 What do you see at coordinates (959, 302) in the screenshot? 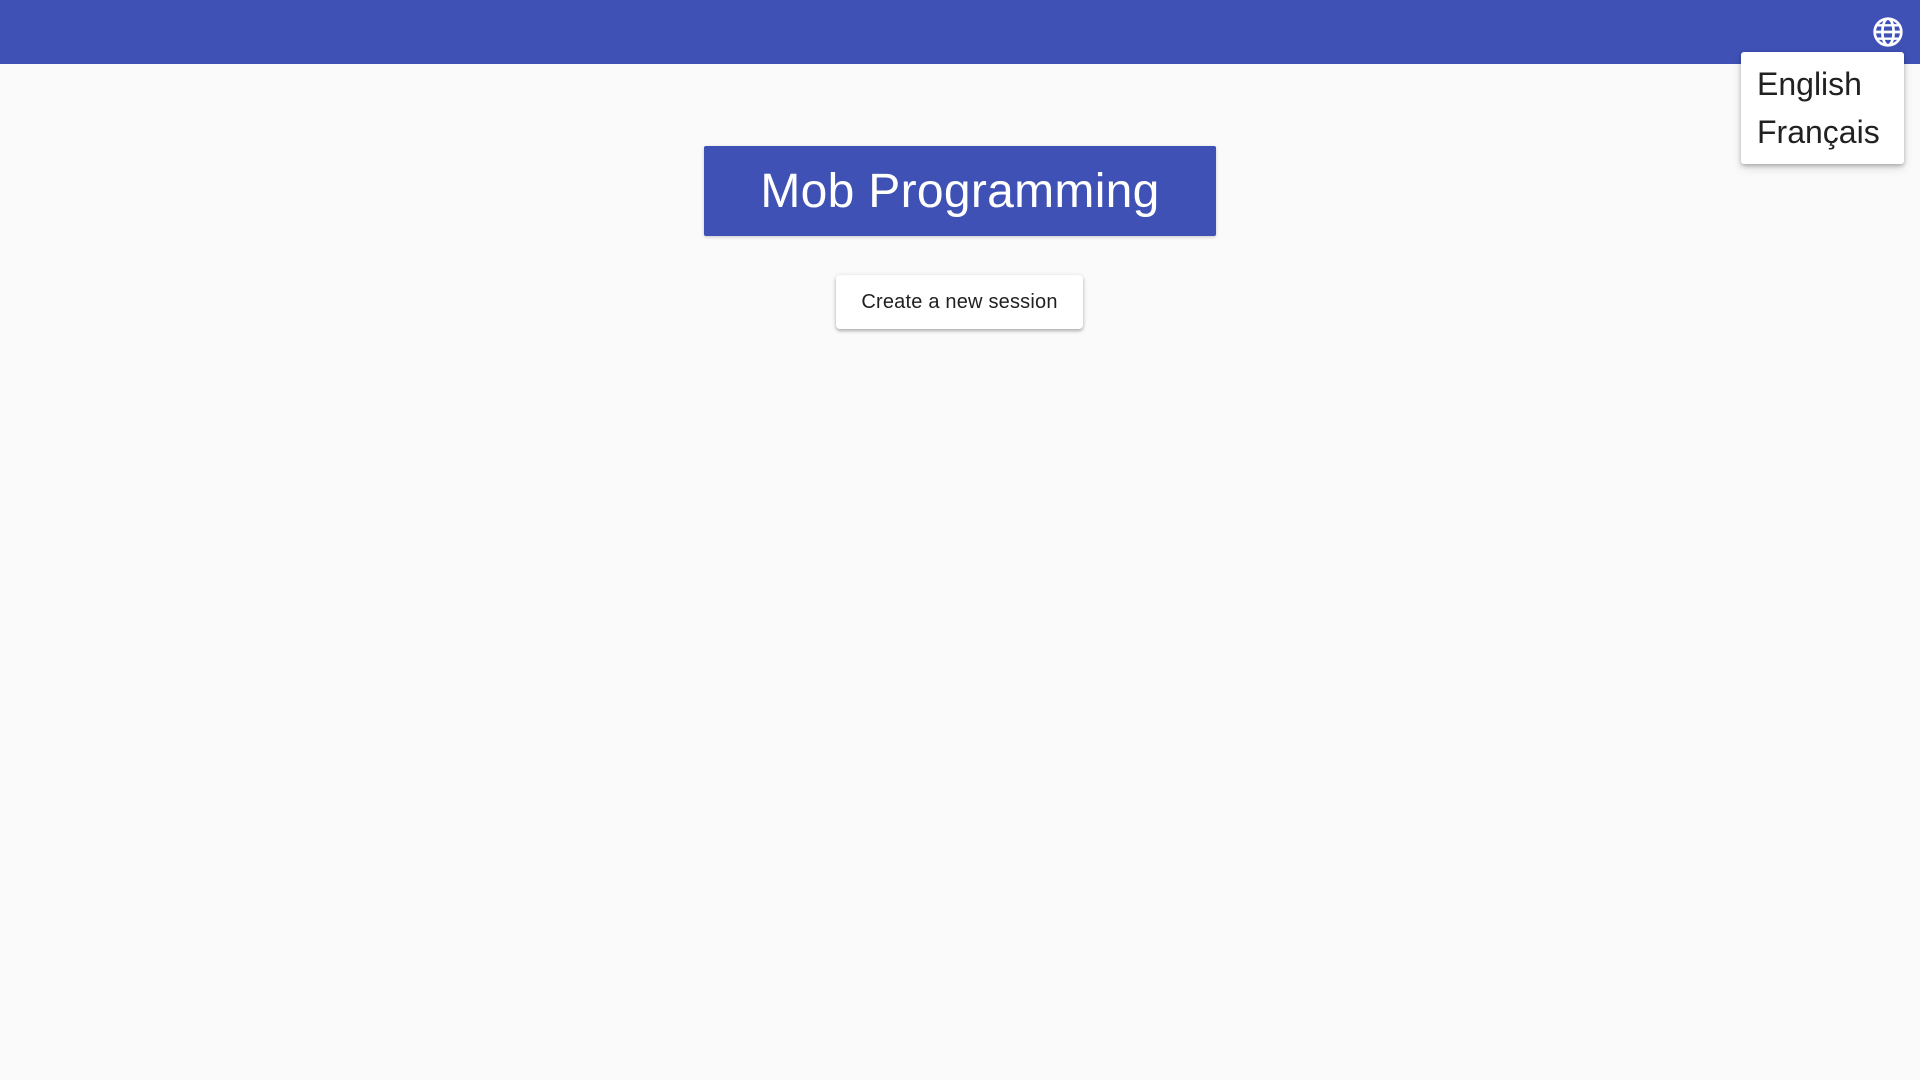
I see `create-session-button: Create a new session` at bounding box center [959, 302].